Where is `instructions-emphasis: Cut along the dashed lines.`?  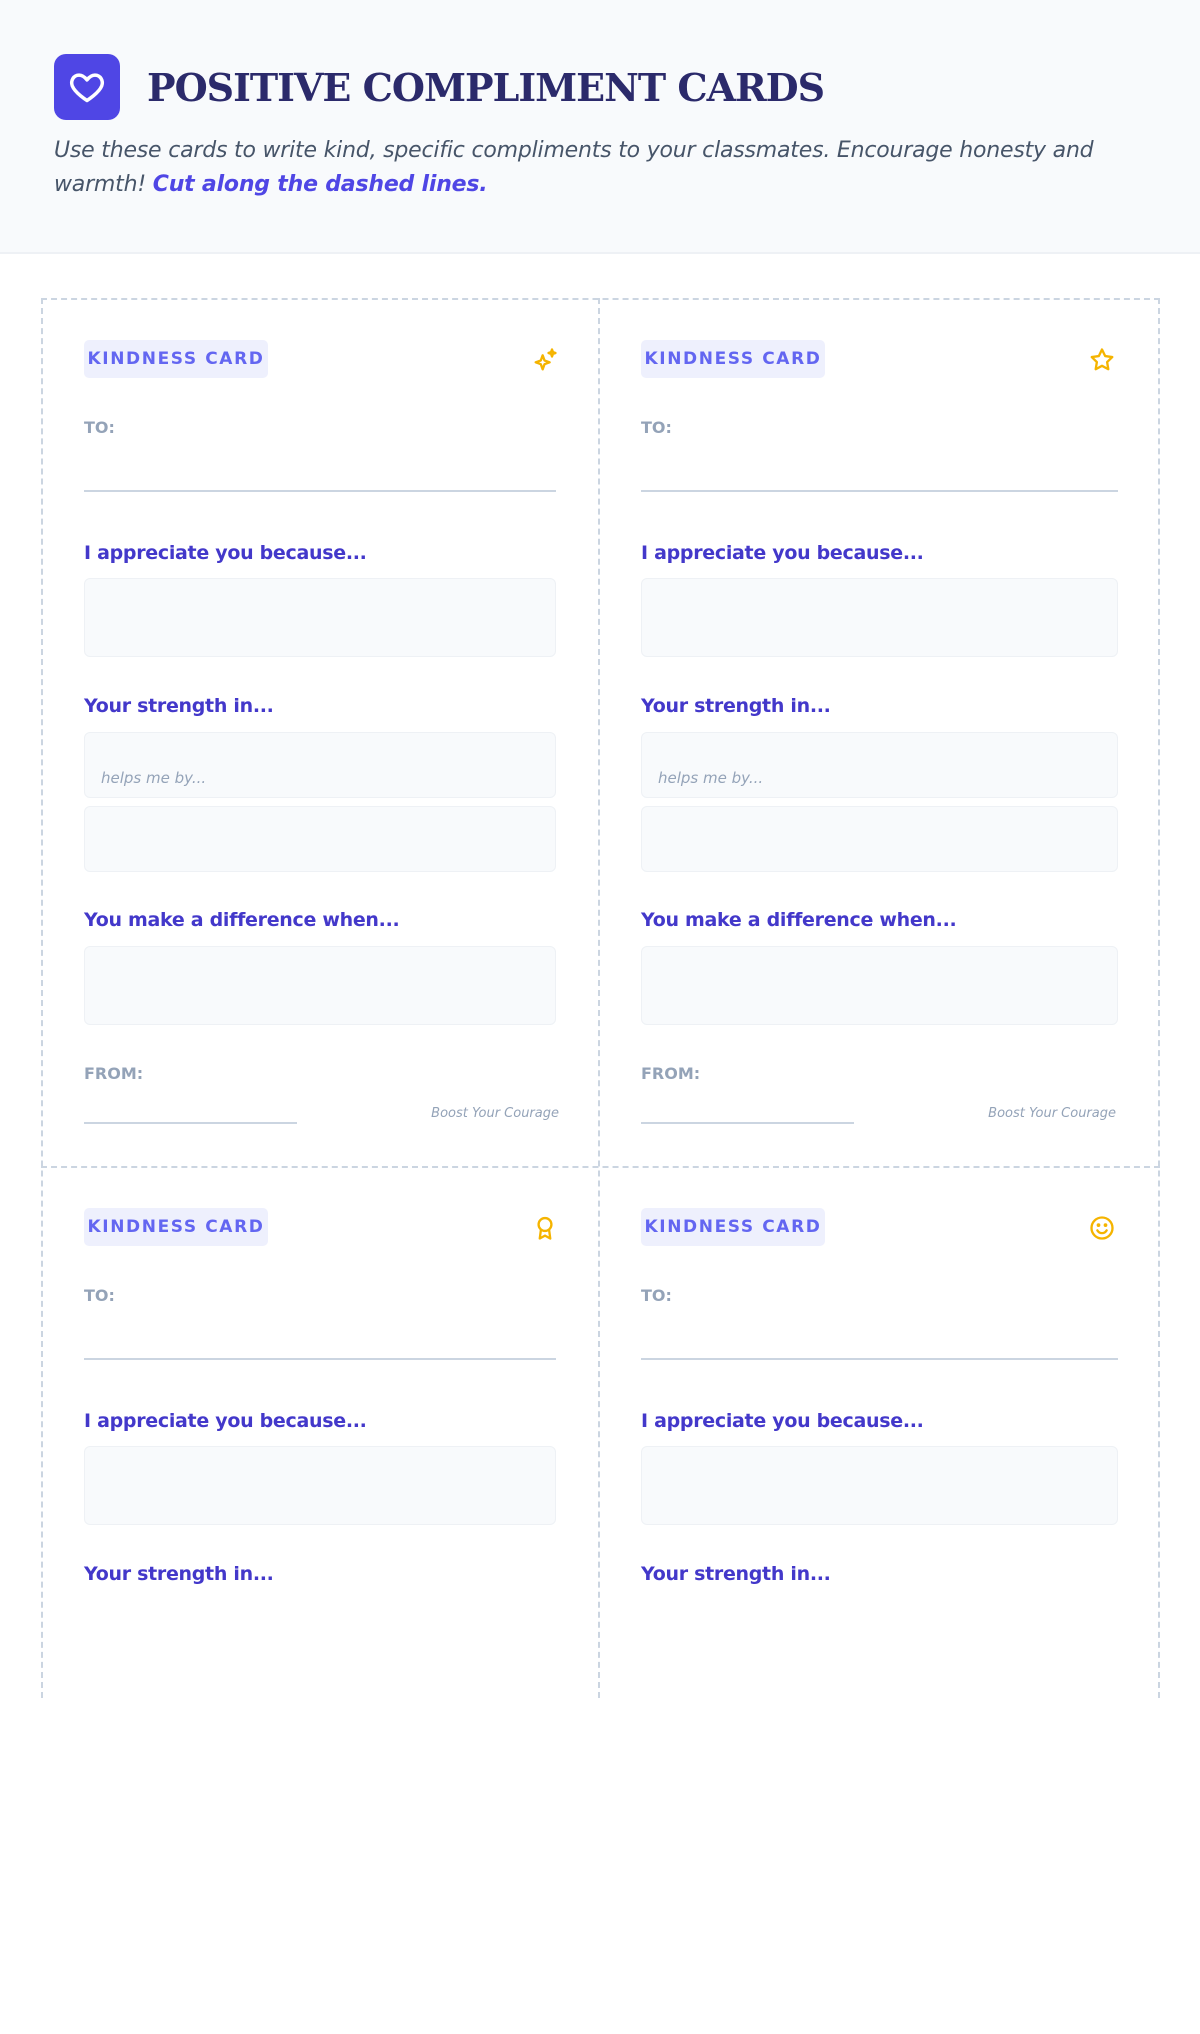
instructions-emphasis: Cut along the dashed lines. is located at coordinates (320, 184).